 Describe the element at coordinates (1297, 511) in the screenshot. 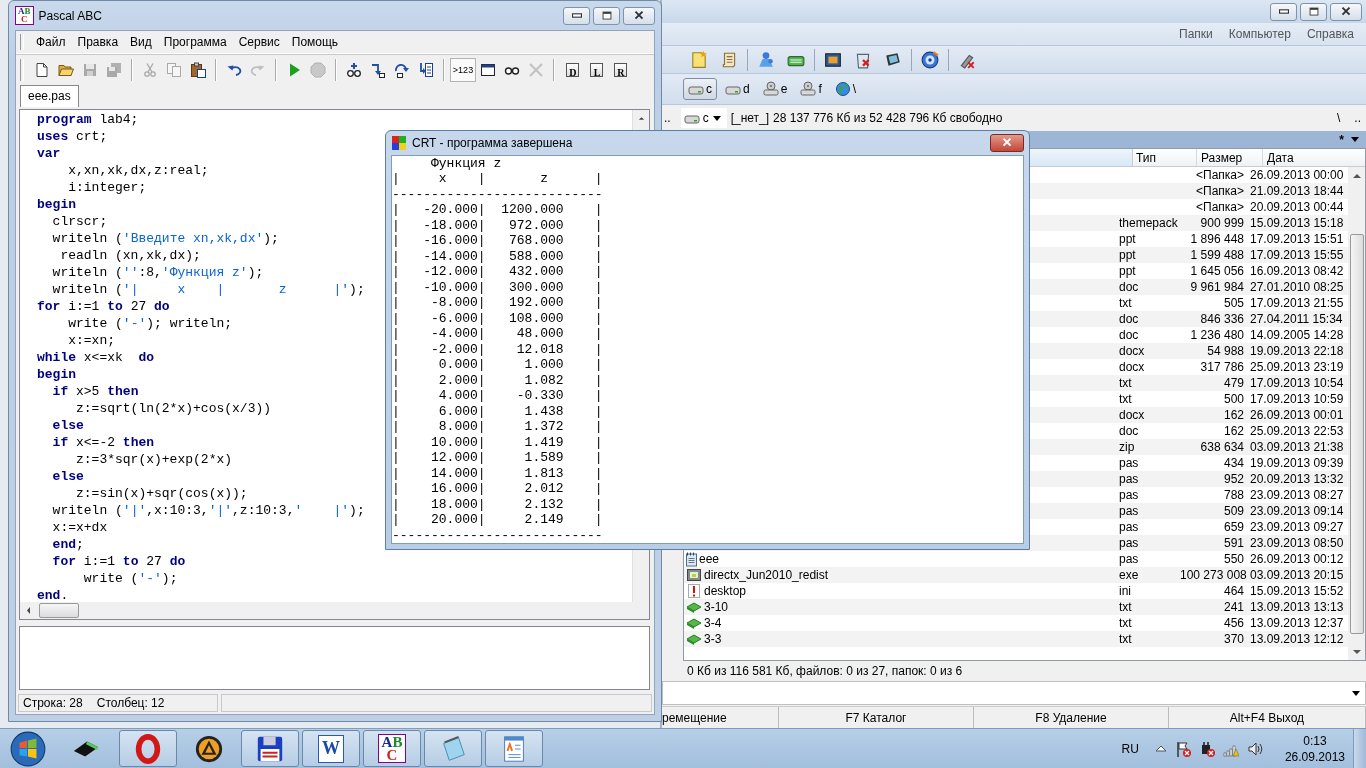

I see `table-cell-text: 23.09.2013 09:14` at that location.